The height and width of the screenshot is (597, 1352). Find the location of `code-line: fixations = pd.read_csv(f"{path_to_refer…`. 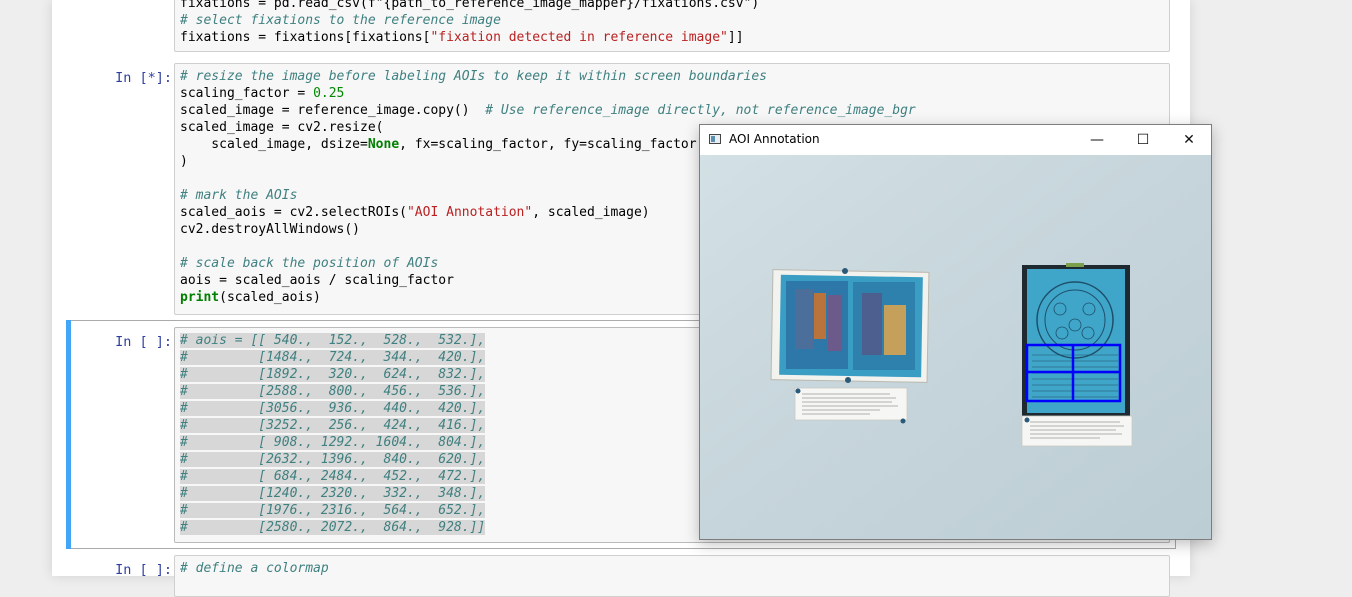

code-line: fixations = pd.read_csv(f"{path_to_refer… is located at coordinates (674, 6).